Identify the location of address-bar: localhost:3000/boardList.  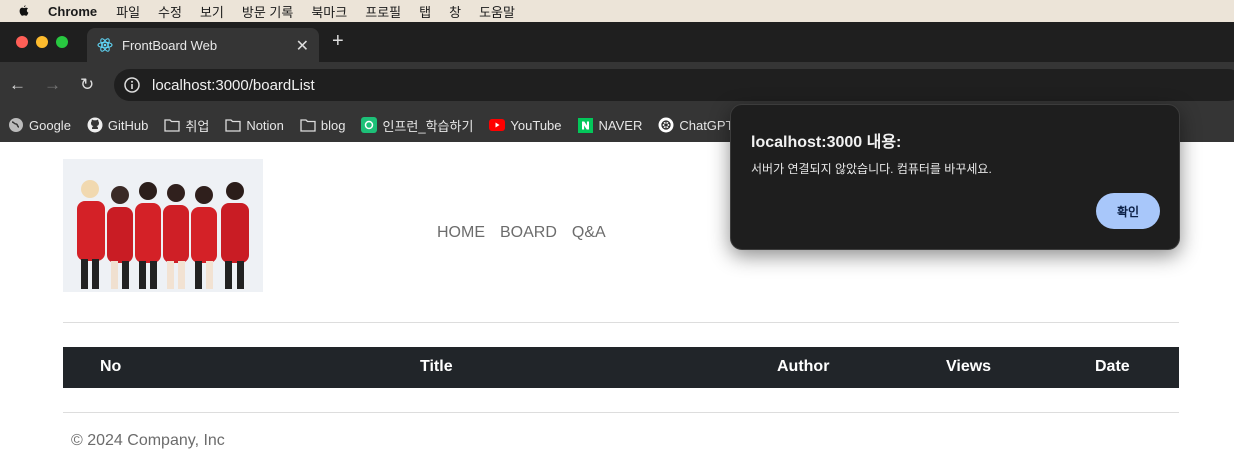
(674, 85).